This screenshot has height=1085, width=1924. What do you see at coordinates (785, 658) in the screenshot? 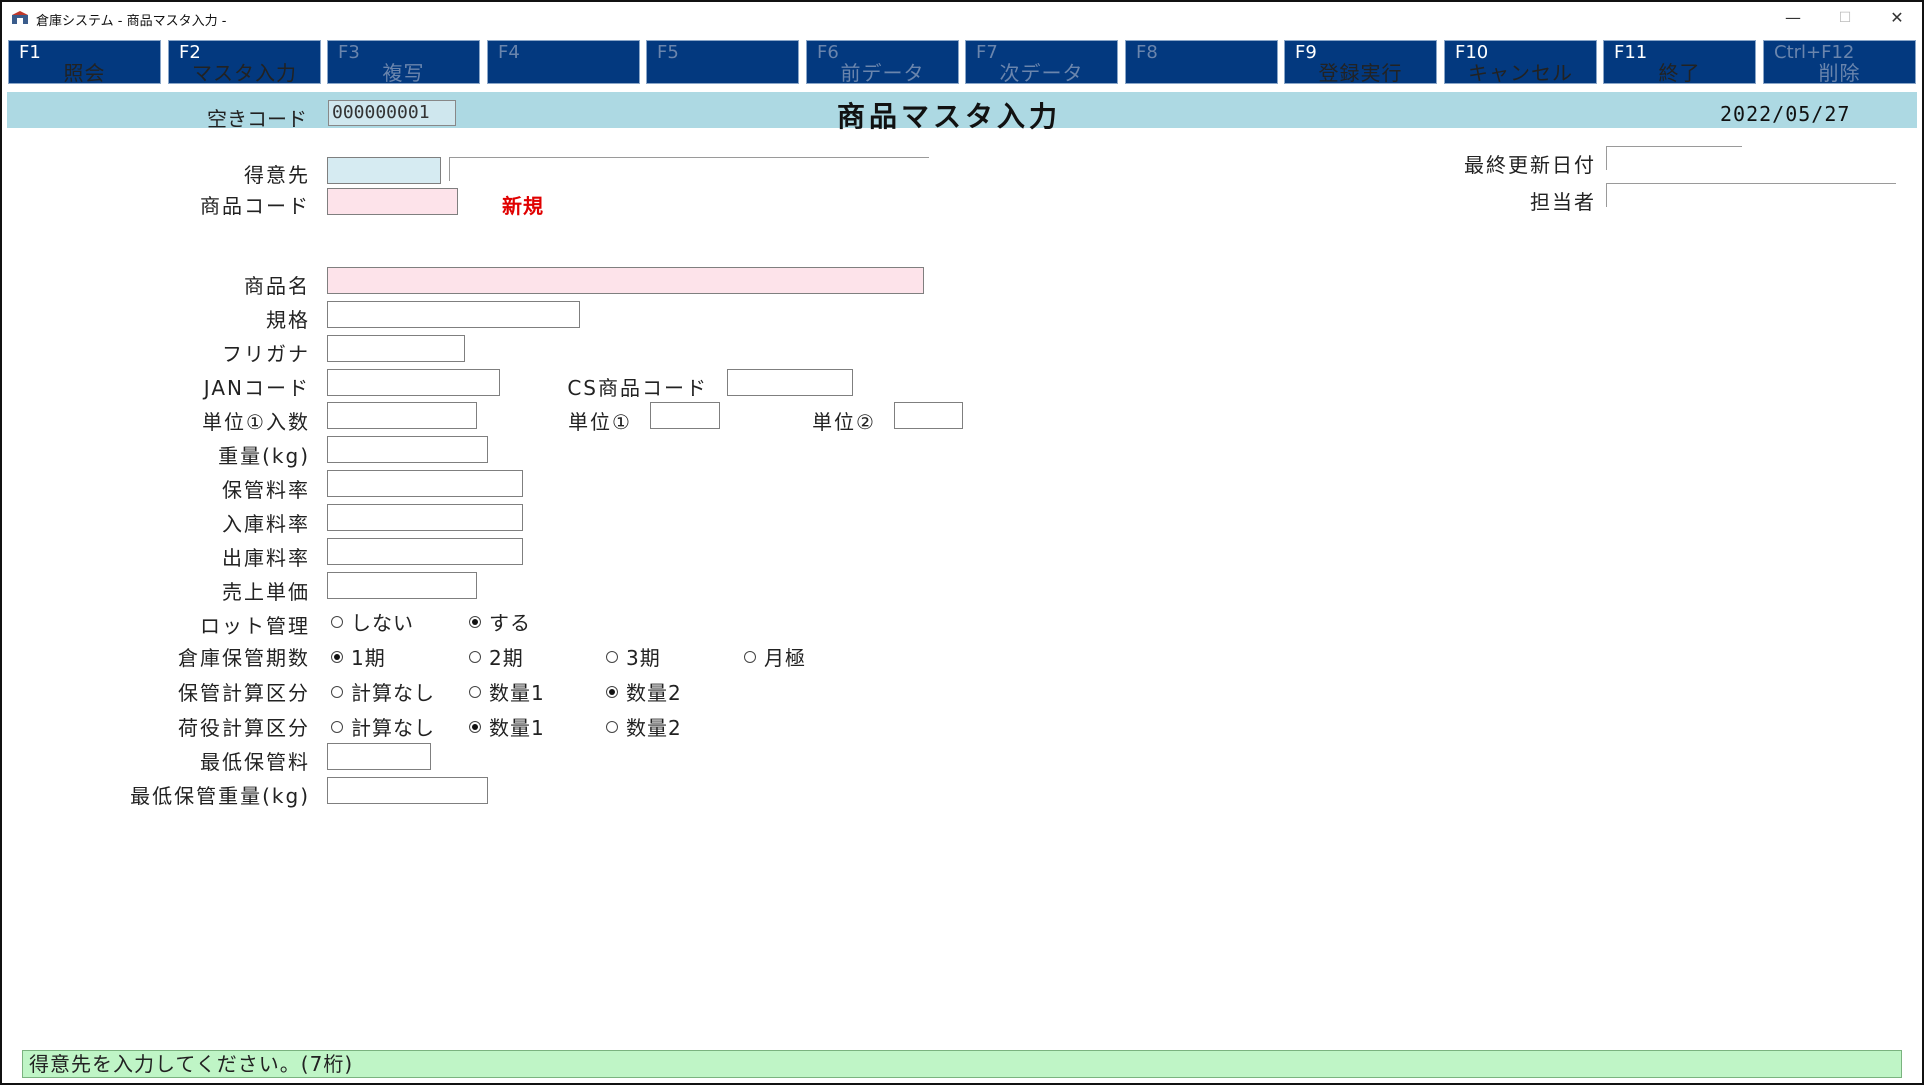
I see `radio-label: 月極` at bounding box center [785, 658].